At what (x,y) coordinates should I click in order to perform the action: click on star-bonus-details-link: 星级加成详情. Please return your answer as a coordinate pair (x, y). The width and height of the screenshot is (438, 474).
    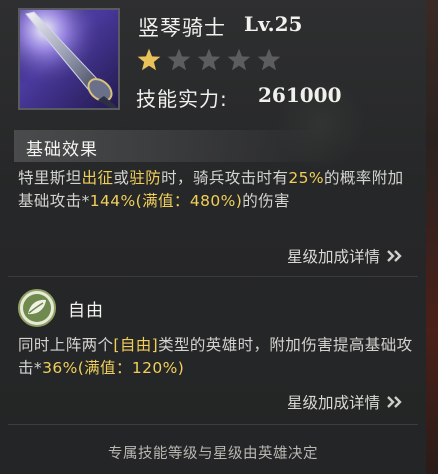
    Looking at the image, I should click on (345, 256).